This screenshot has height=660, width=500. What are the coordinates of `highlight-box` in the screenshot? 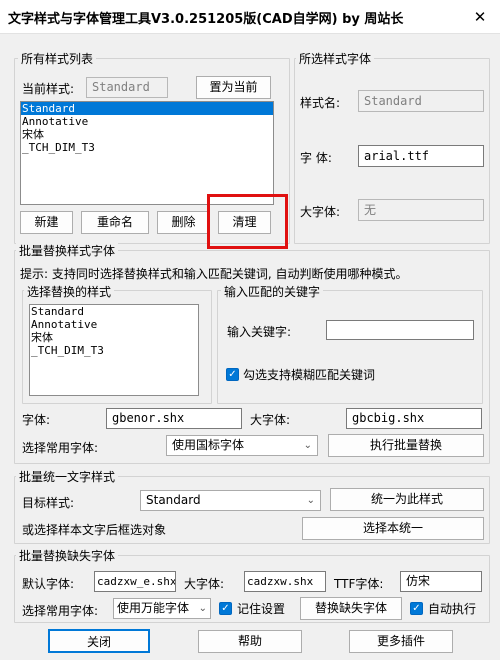 It's located at (247, 221).